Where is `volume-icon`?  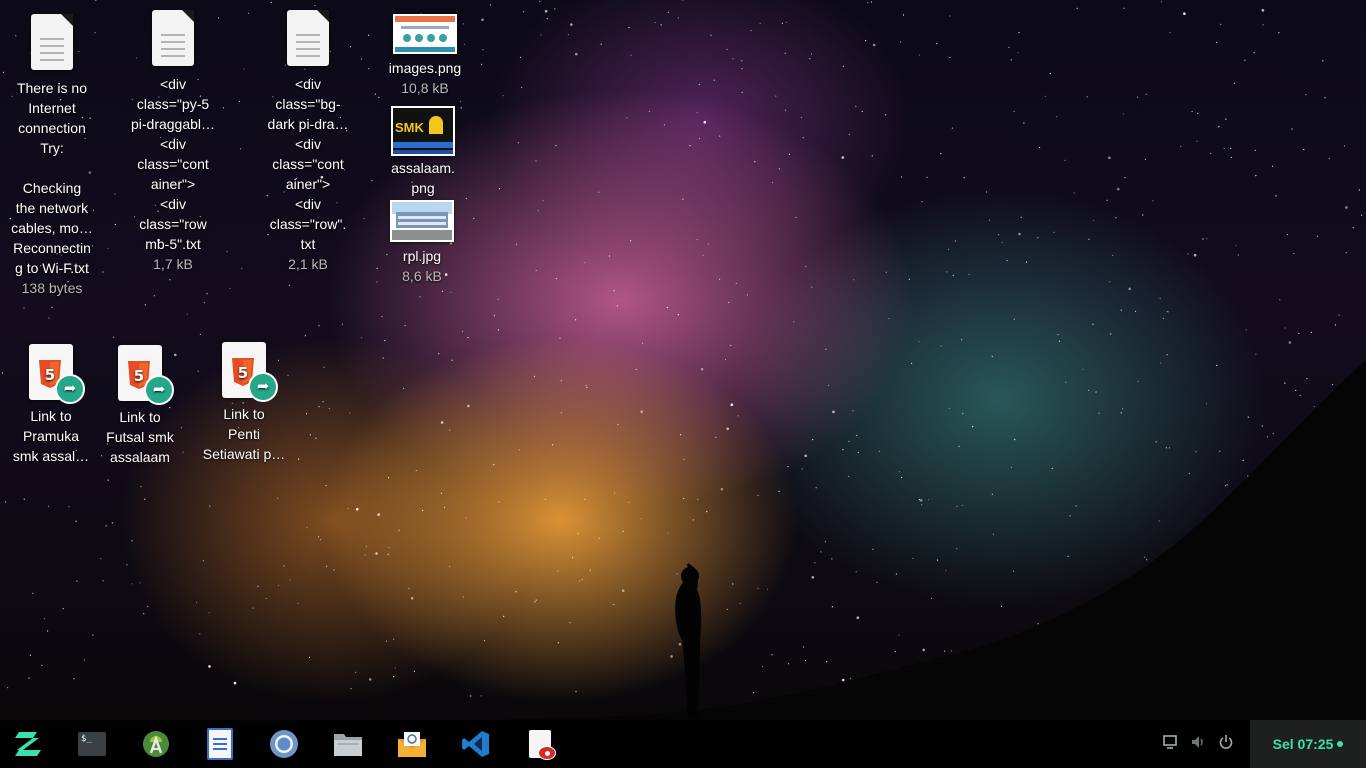
volume-icon is located at coordinates (1198, 744).